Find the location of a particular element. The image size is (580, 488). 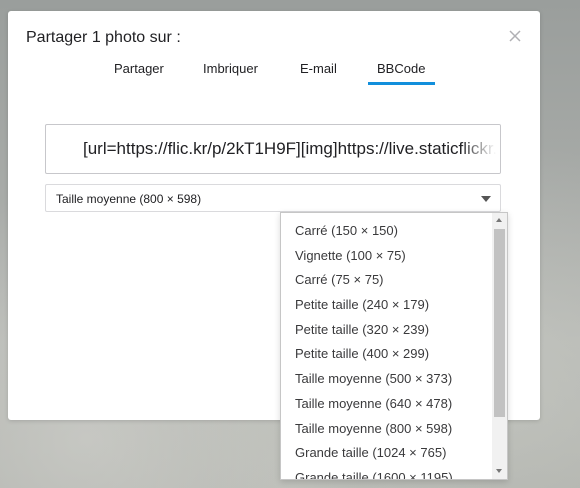

size-option: Carré (150 × 150) is located at coordinates (386, 231).